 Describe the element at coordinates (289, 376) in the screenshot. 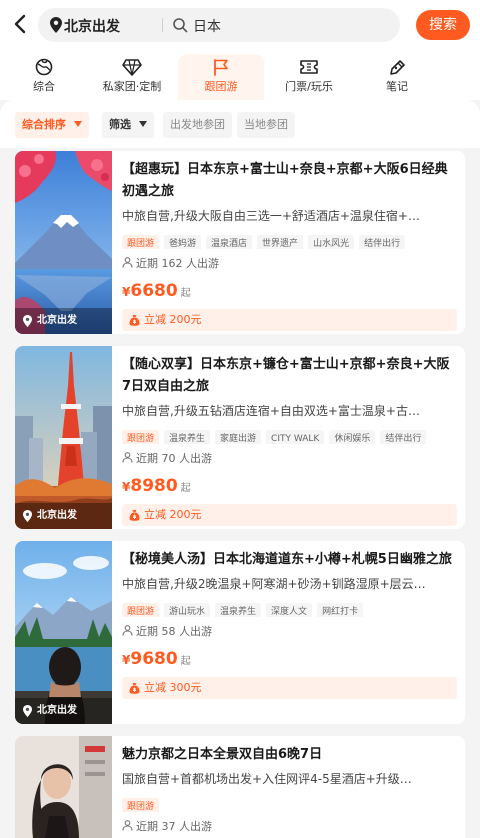

I see `product-title: 【随心双享】日本东京+镰仓+富士山+京都+奈良+大阪7日双自由之旅` at that location.